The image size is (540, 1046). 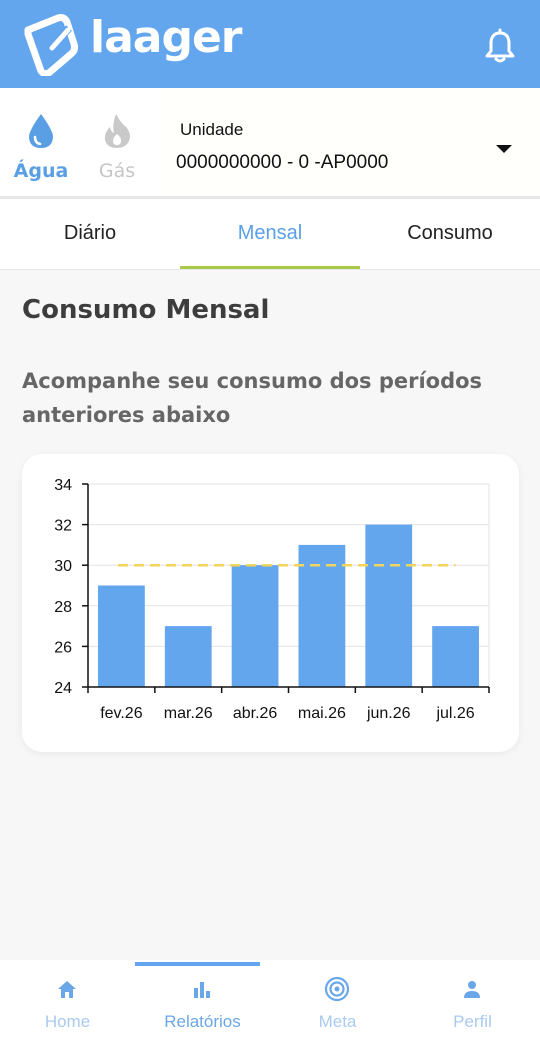 I want to click on app-header: laager, so click(x=270, y=44).